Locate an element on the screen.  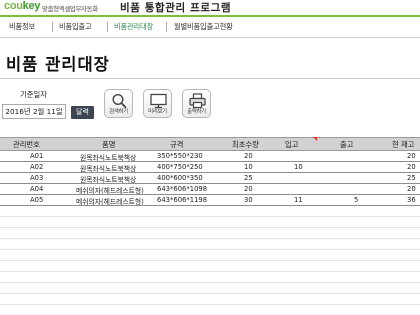
search-button: 검색하기 is located at coordinates (118, 103).